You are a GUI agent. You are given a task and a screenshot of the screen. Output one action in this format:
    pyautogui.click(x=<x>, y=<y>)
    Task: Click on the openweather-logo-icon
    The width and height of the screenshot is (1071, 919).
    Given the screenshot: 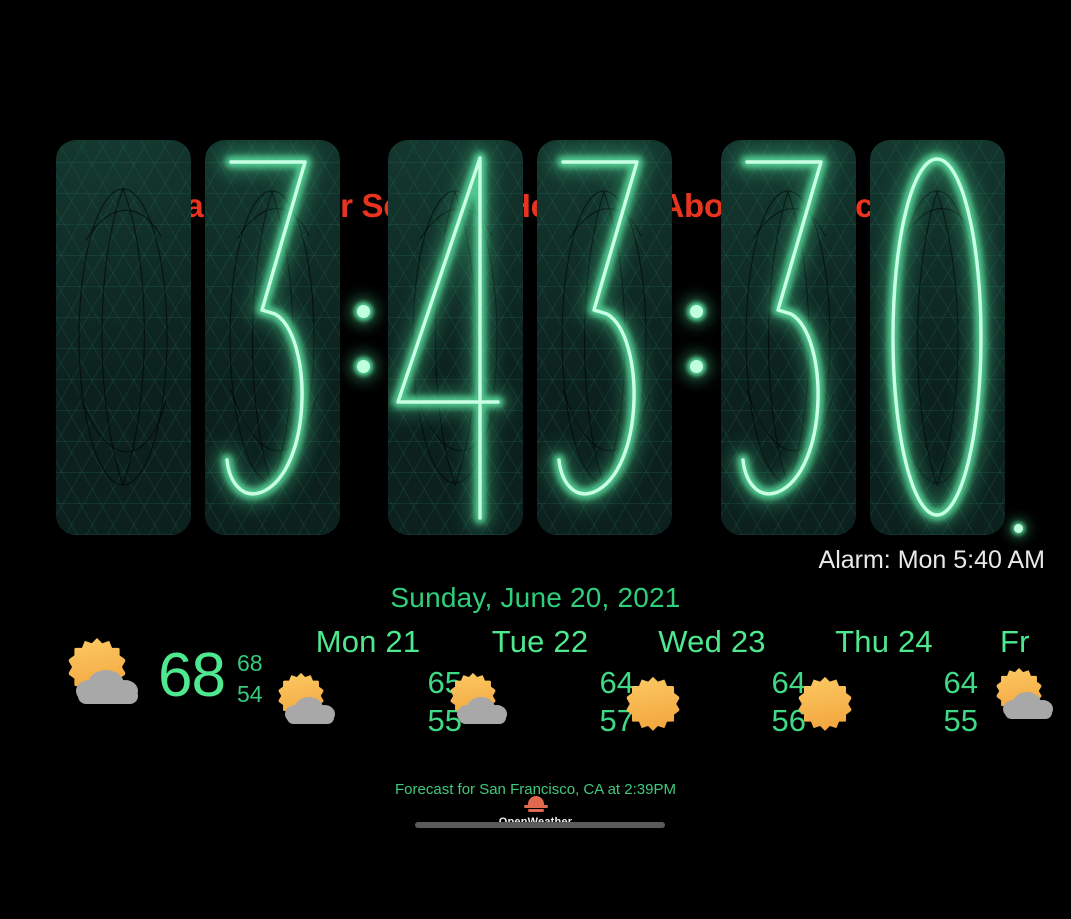 What is the action you would take?
    pyautogui.click(x=536, y=804)
    